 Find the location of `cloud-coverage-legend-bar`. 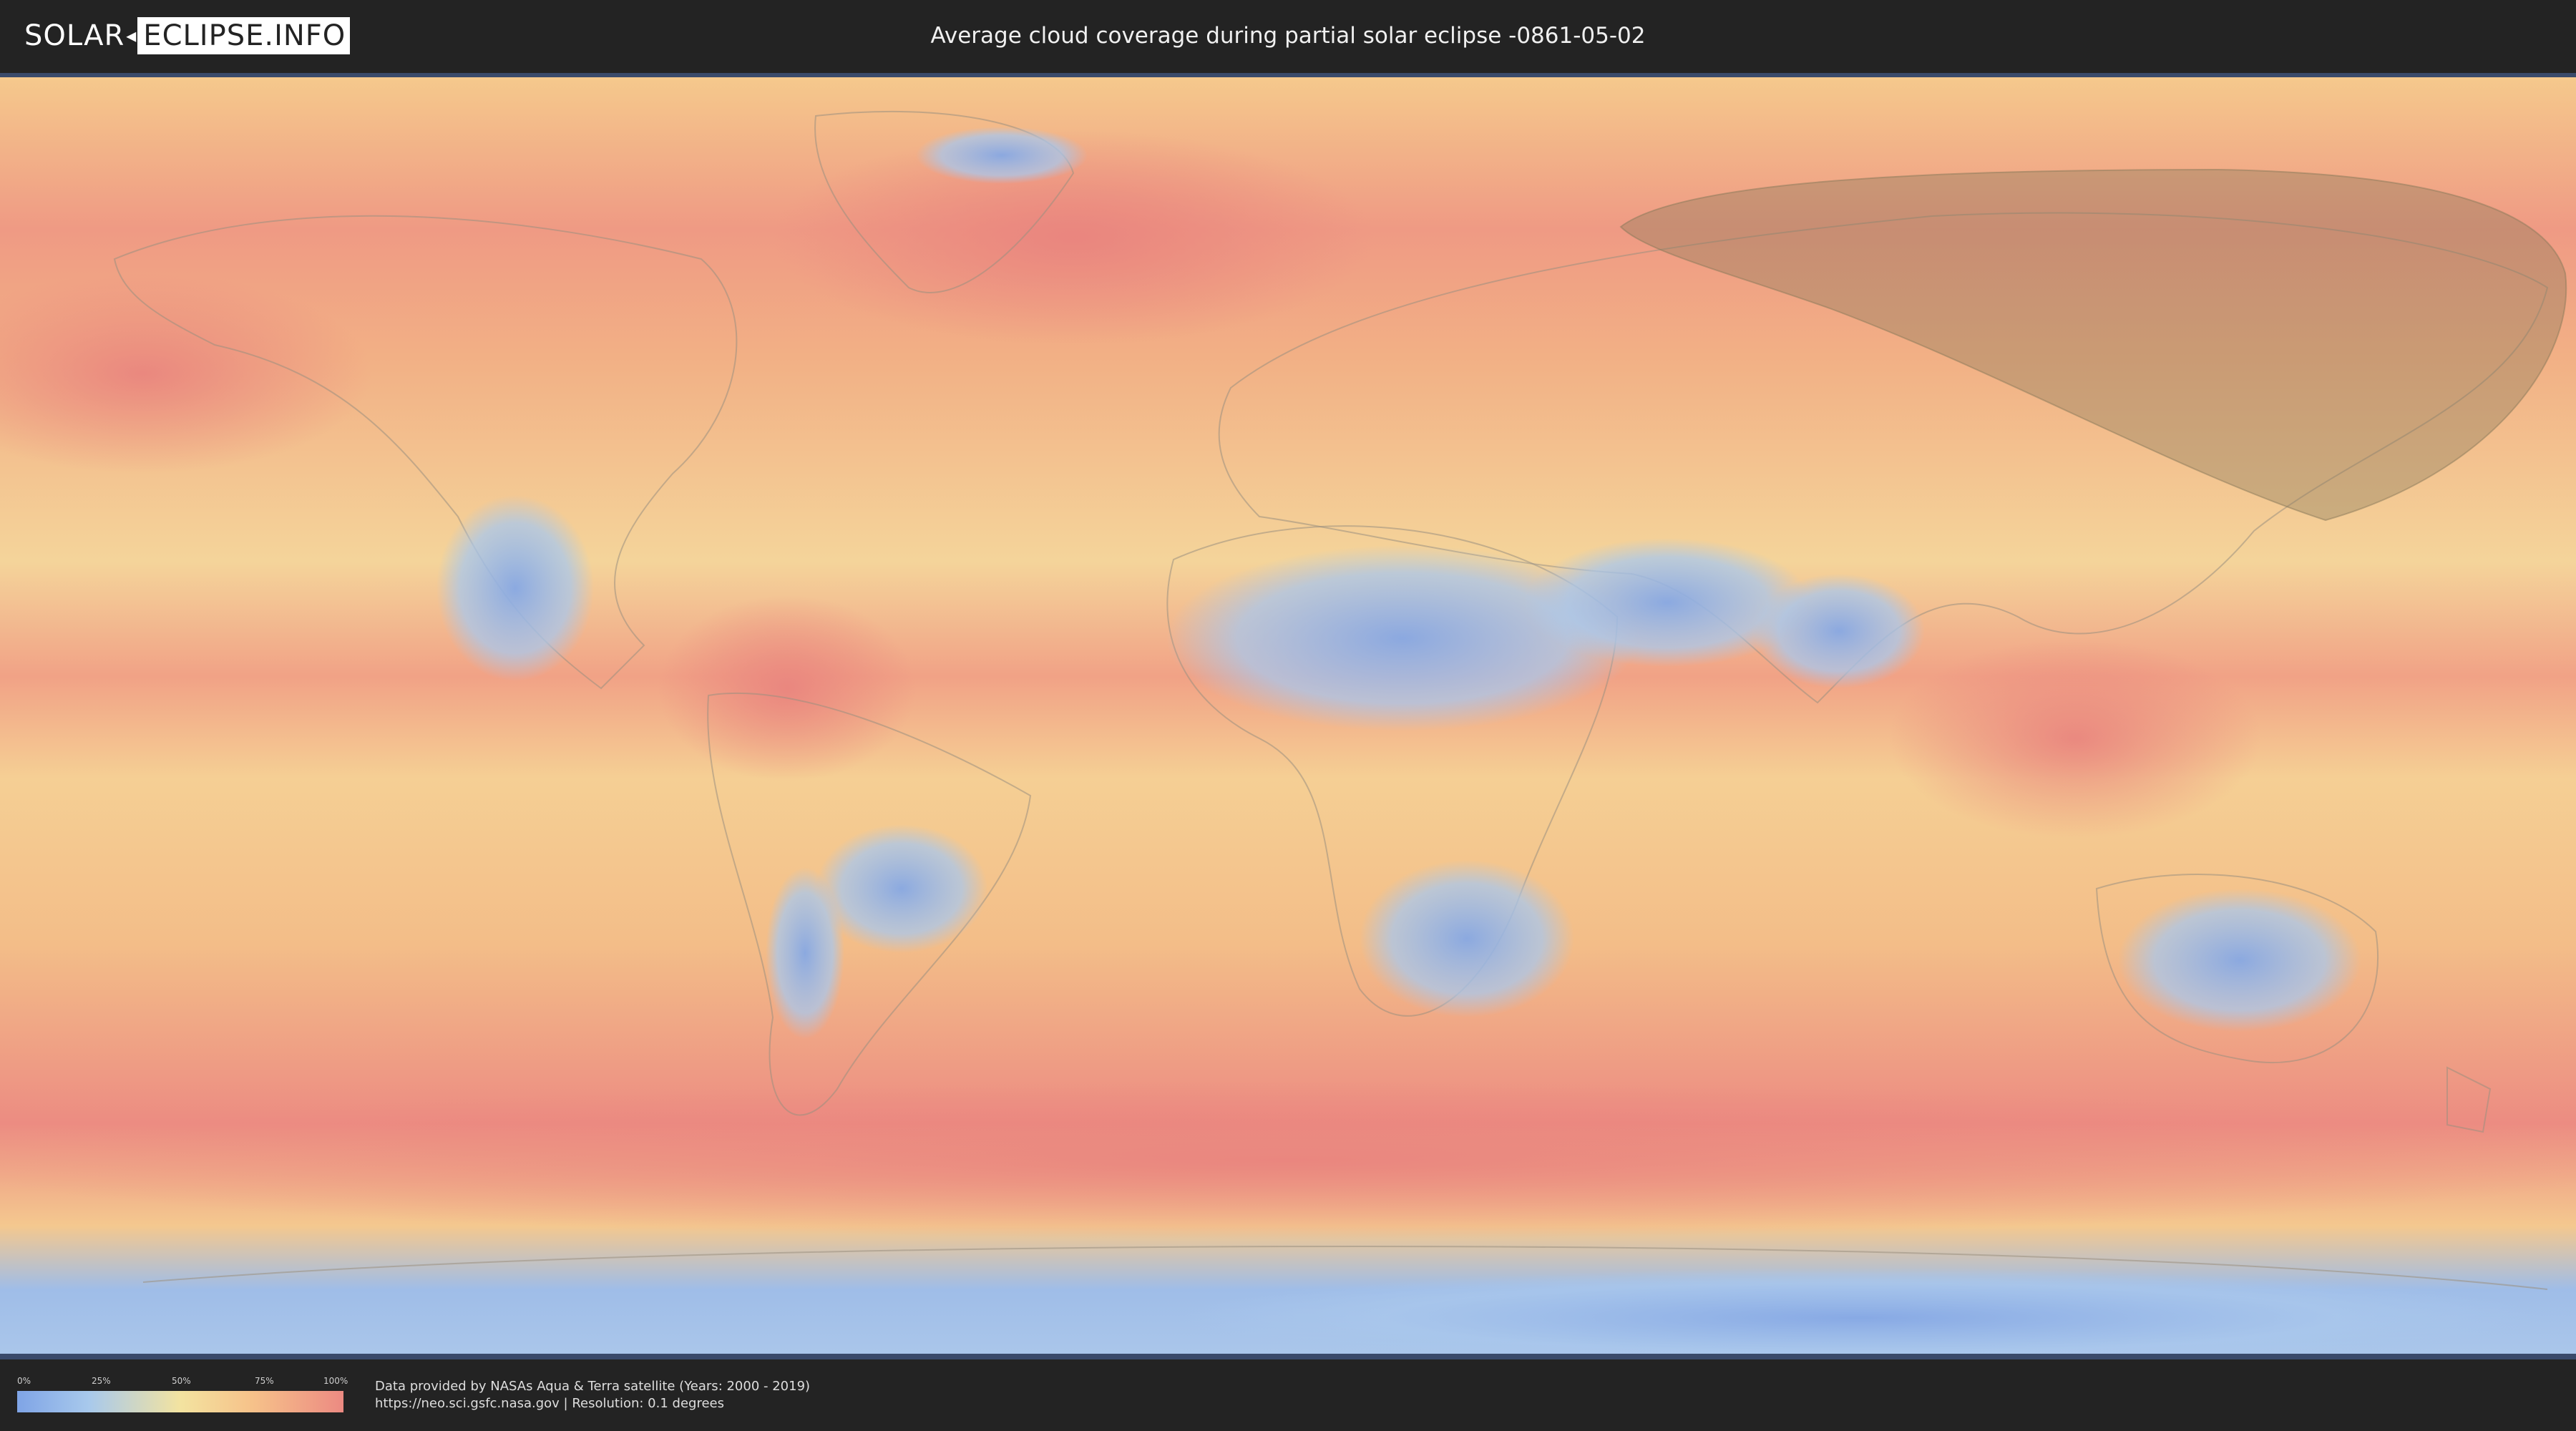

cloud-coverage-legend-bar is located at coordinates (180, 1402).